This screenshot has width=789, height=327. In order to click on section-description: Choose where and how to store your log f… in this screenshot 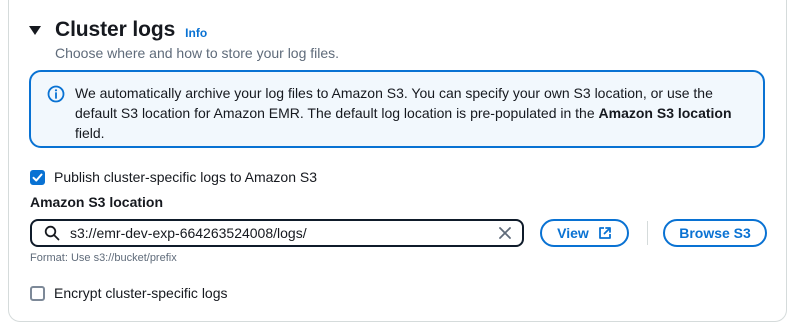, I will do `click(197, 53)`.